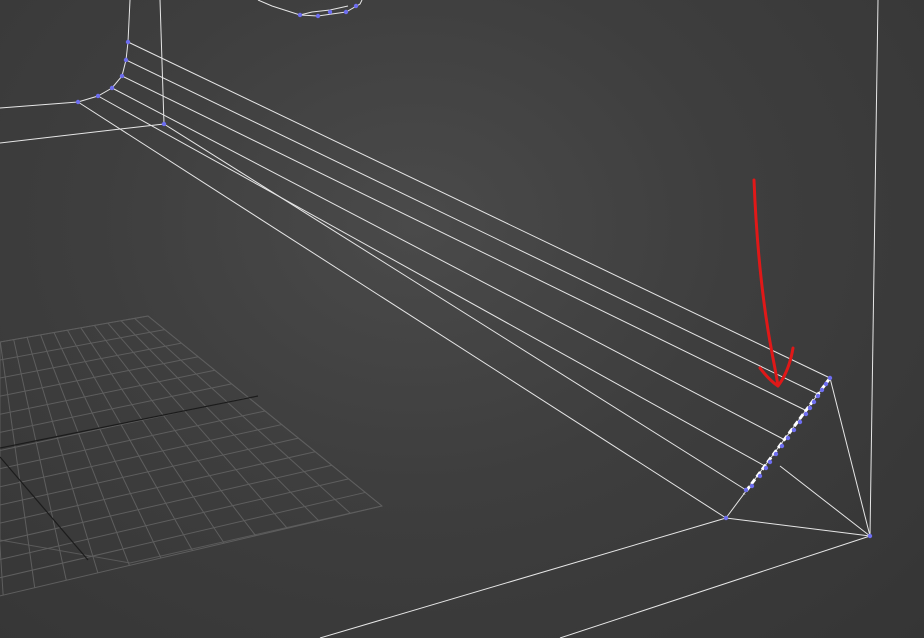  I want to click on baseboard-end, so click(778, 448).